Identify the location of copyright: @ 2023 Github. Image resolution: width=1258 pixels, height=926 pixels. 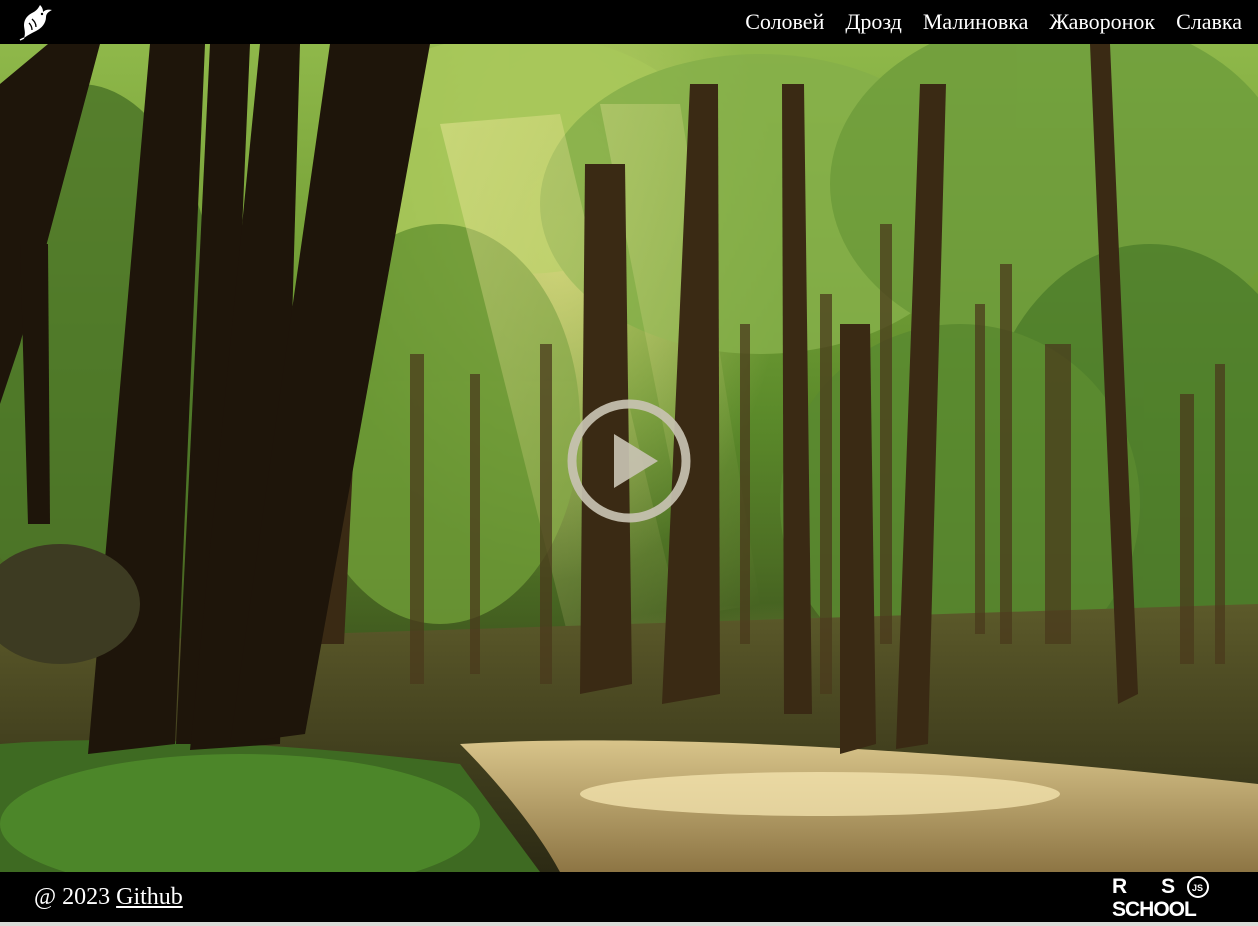
(108, 897).